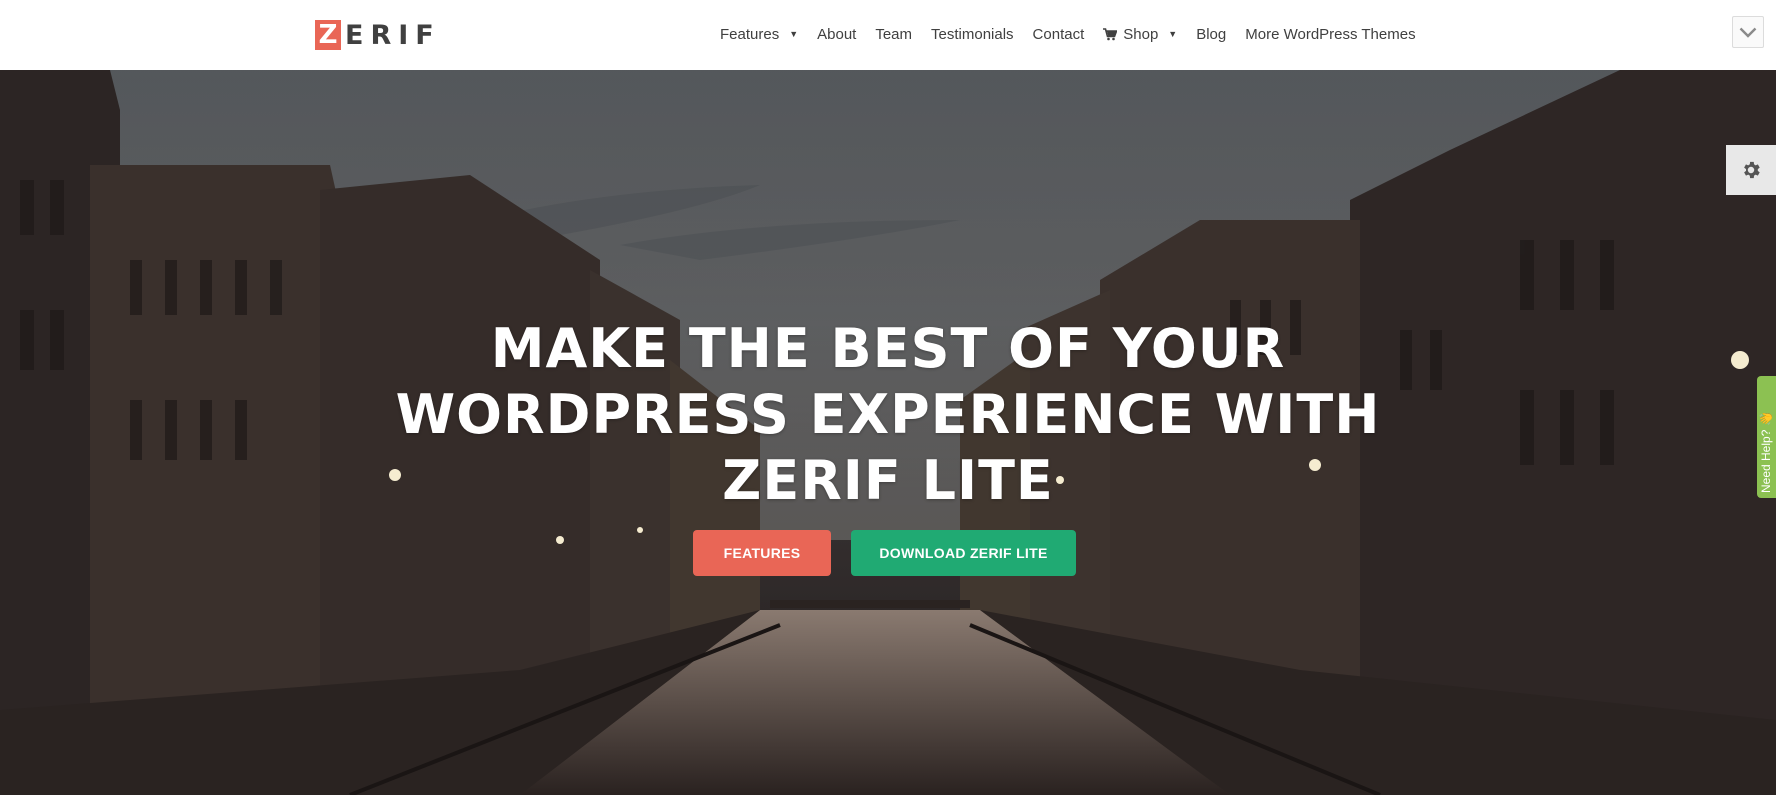  I want to click on nav-item-about: About, so click(836, 34).